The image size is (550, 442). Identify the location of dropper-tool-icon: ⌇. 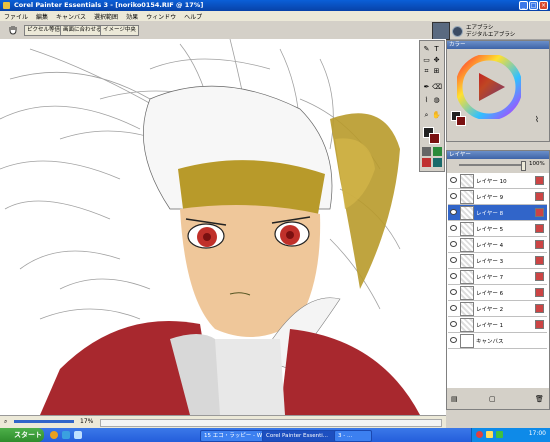
(426, 100).